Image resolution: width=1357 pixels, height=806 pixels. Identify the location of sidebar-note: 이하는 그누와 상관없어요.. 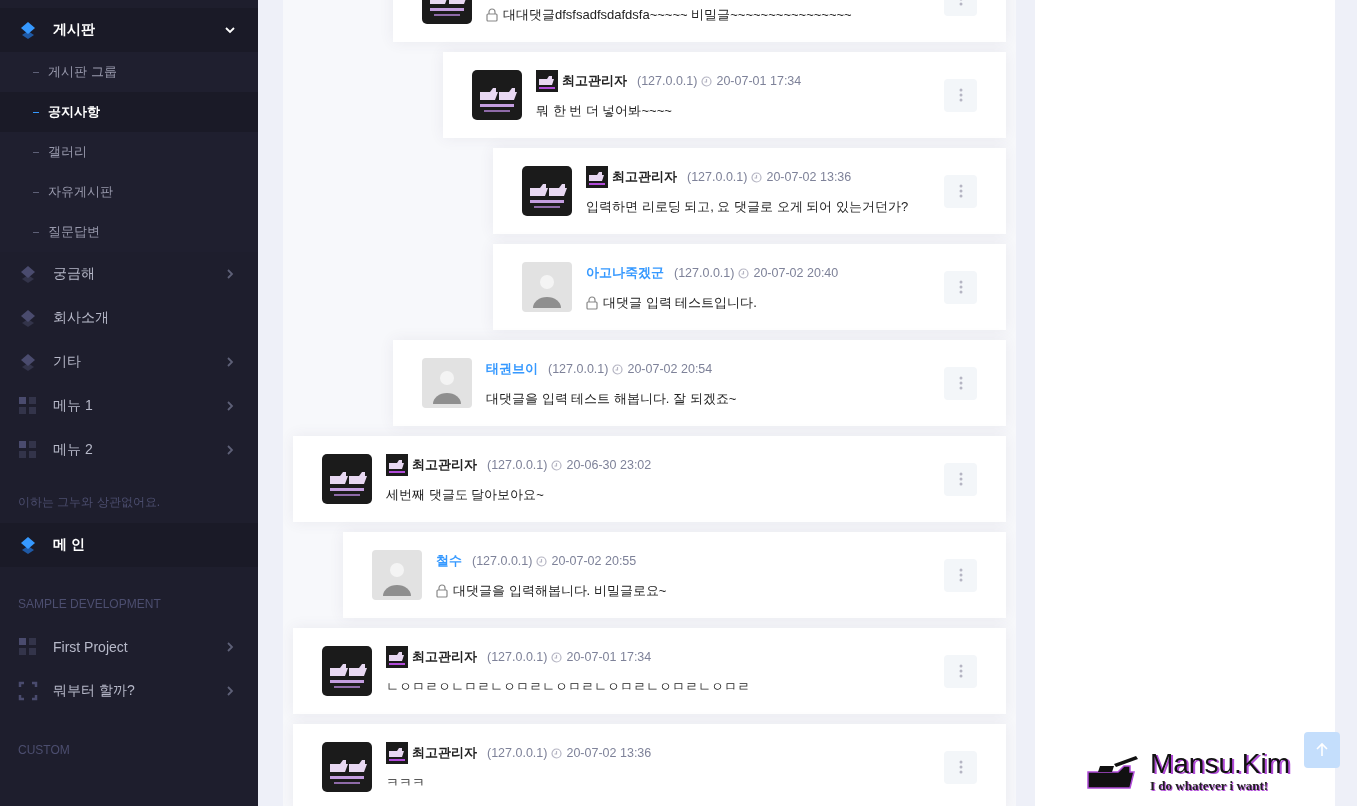
(89, 502).